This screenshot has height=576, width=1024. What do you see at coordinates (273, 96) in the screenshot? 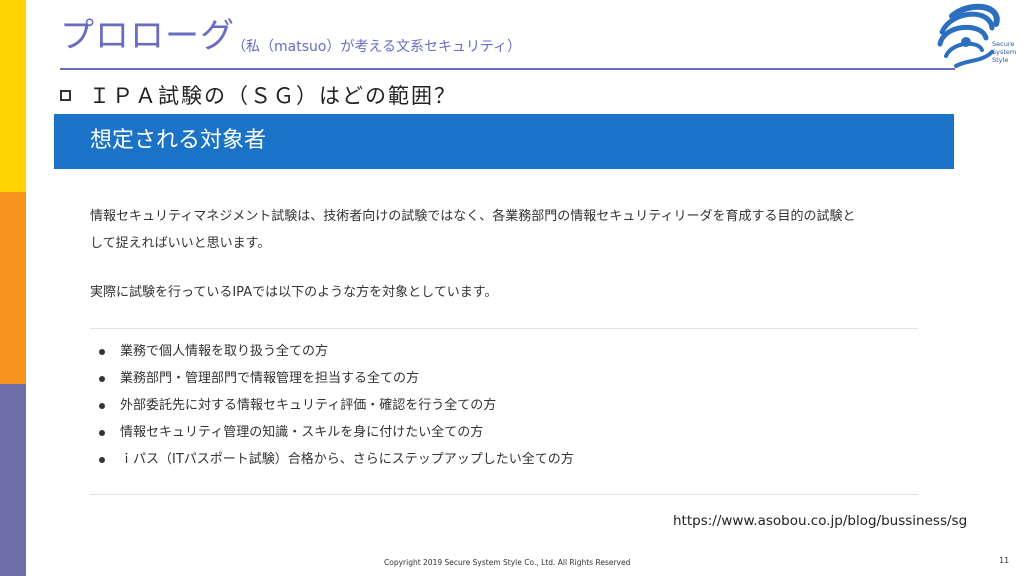
I see `main-bullet-text: ＩＰＡ試験の（ＳＧ）はどの範囲？` at bounding box center [273, 96].